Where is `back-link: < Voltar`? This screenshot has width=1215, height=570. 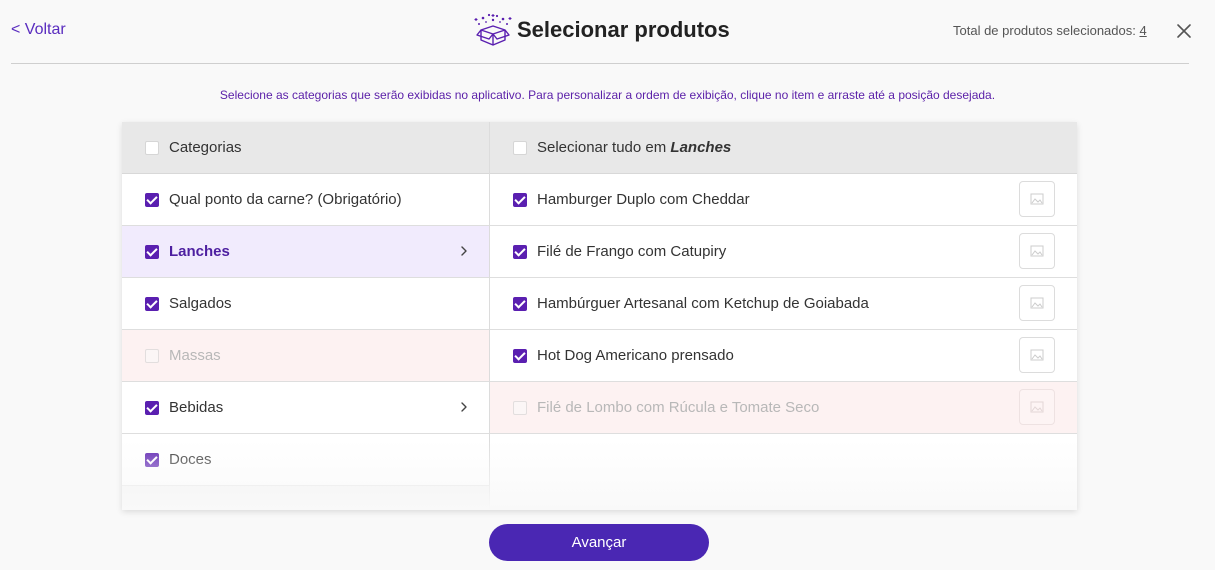
back-link: < Voltar is located at coordinates (38, 30).